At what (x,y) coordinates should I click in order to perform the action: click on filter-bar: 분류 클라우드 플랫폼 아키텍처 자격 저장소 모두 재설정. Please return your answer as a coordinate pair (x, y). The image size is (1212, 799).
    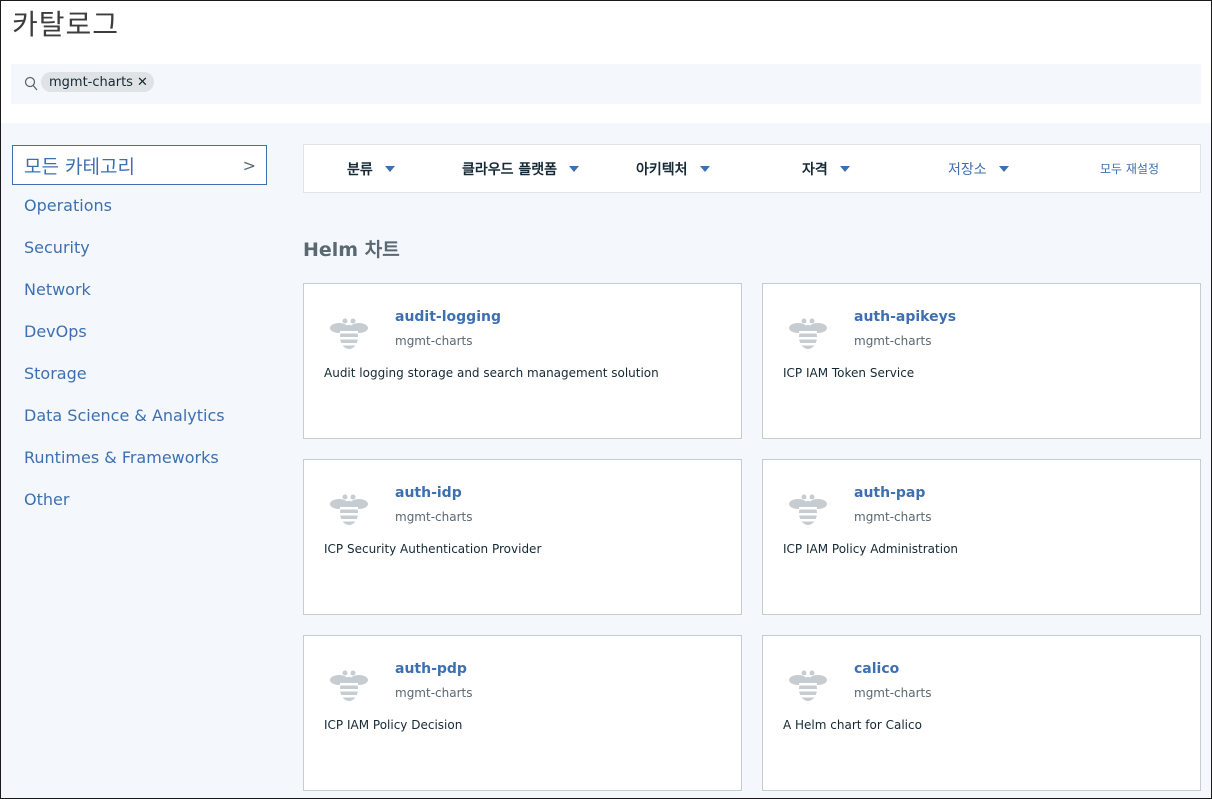
    Looking at the image, I should click on (752, 168).